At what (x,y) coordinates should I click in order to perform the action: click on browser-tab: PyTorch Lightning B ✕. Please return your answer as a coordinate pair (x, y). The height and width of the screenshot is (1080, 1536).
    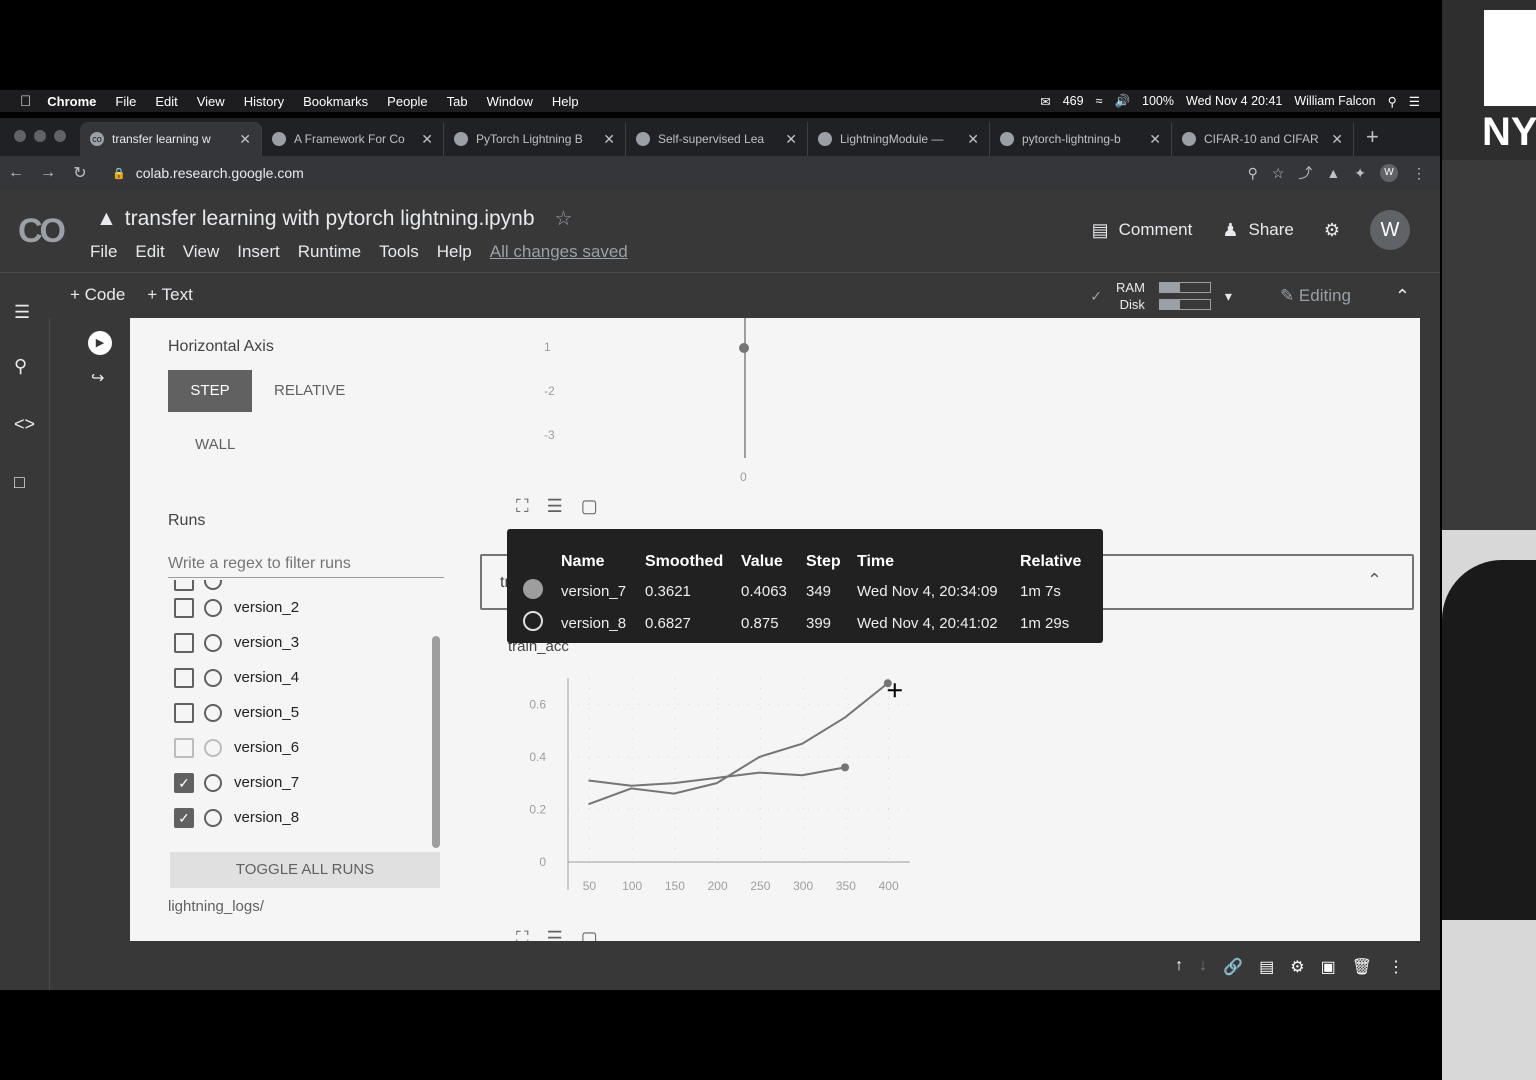
    Looking at the image, I should click on (535, 139).